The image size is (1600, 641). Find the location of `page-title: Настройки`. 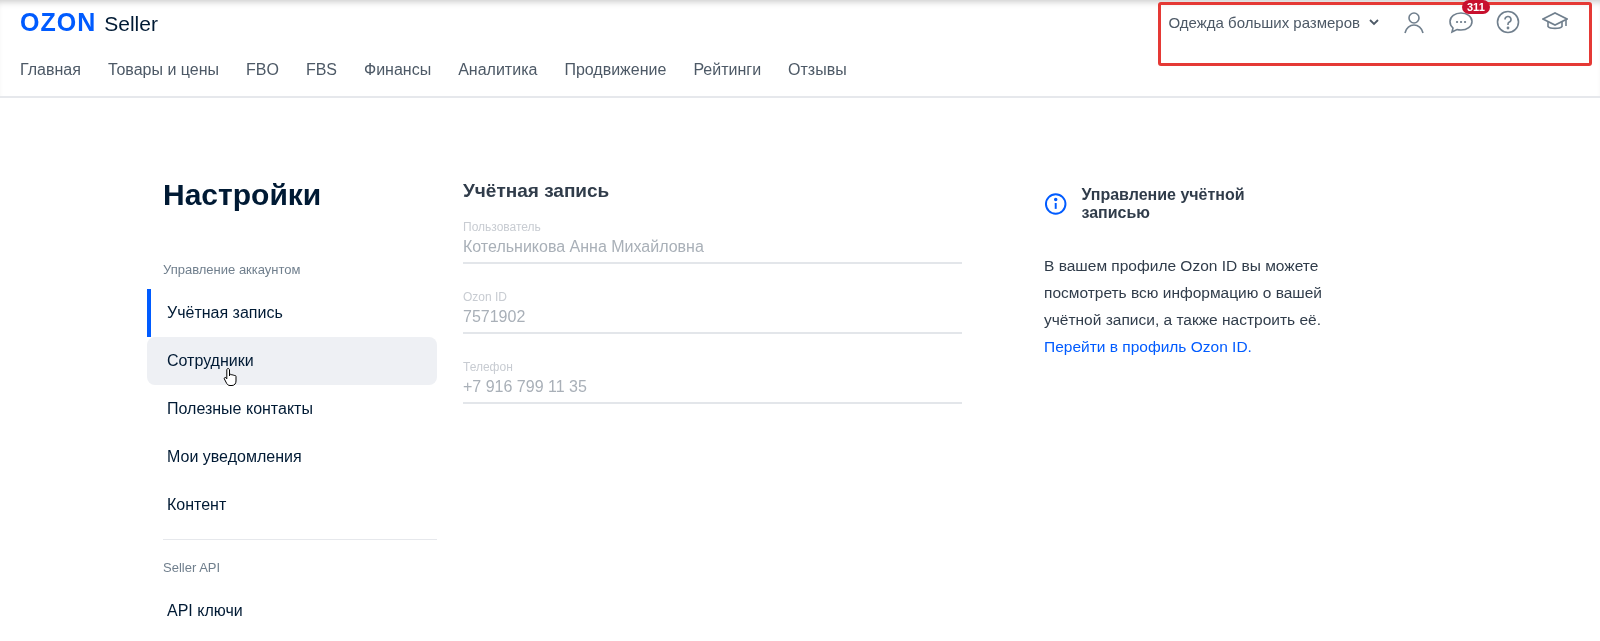

page-title: Настройки is located at coordinates (243, 195).